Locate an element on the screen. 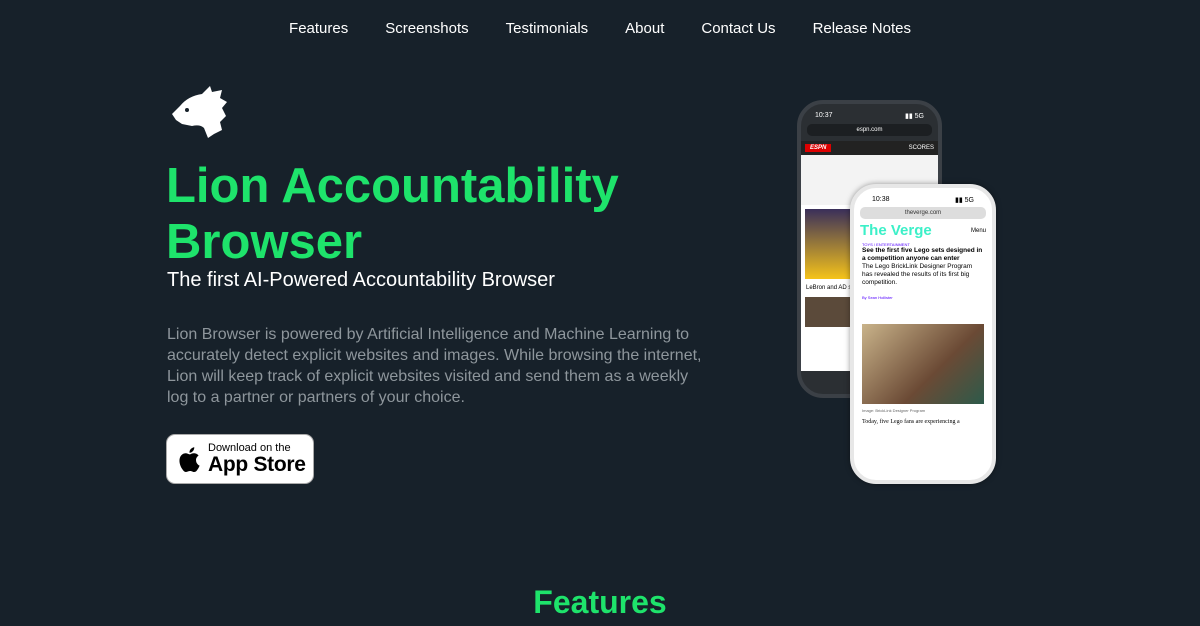 The width and height of the screenshot is (1200, 626). nav-screenshots: Screenshots is located at coordinates (426, 28).